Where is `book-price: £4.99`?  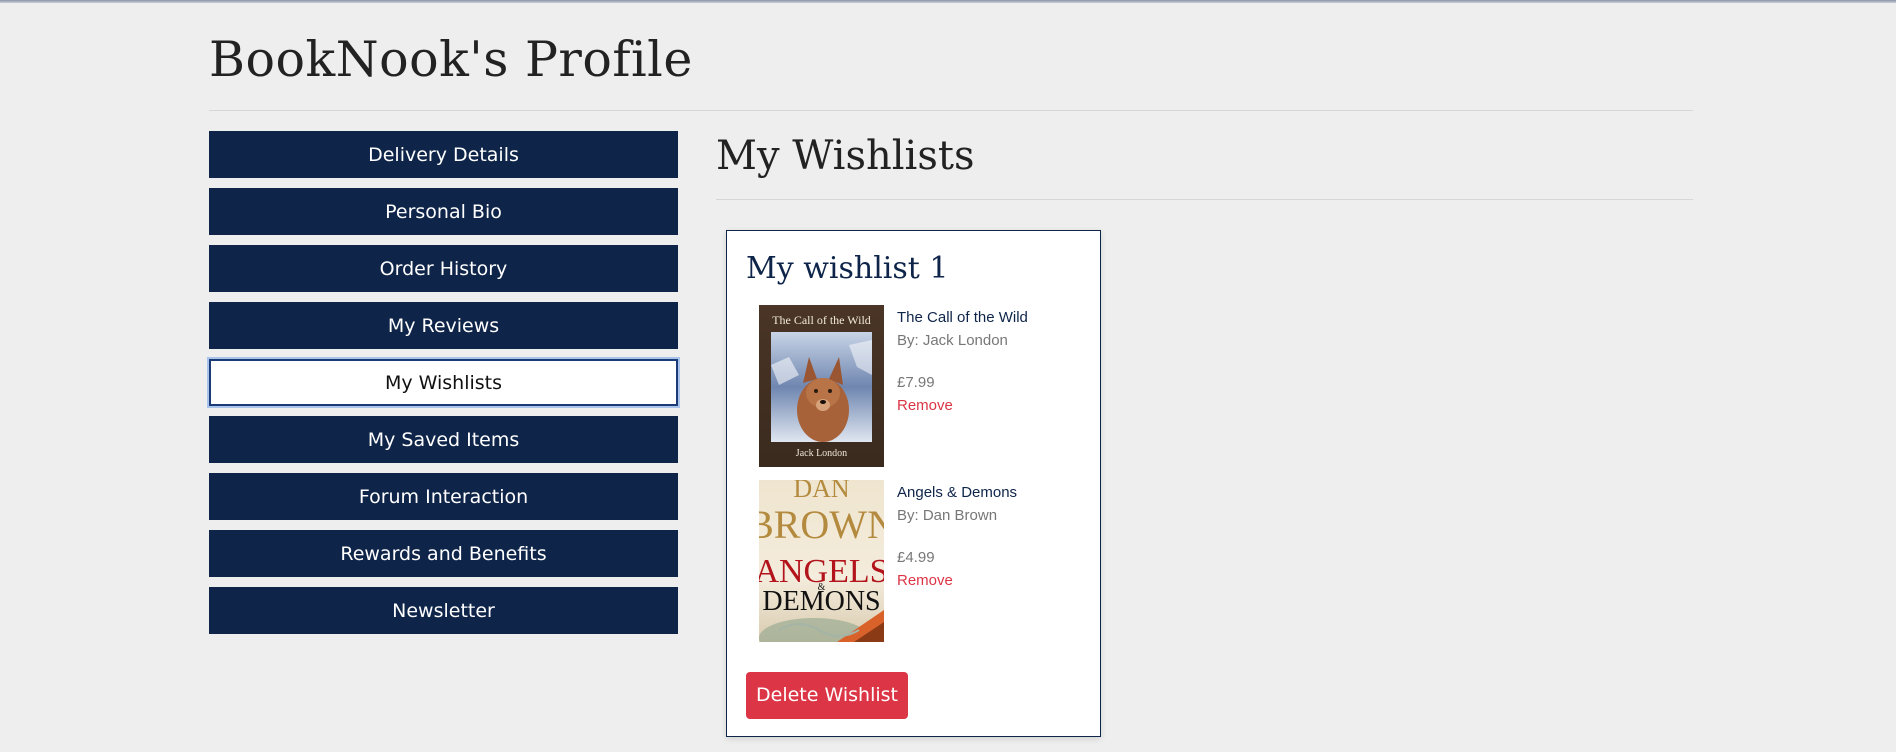 book-price: £4.99 is located at coordinates (916, 557).